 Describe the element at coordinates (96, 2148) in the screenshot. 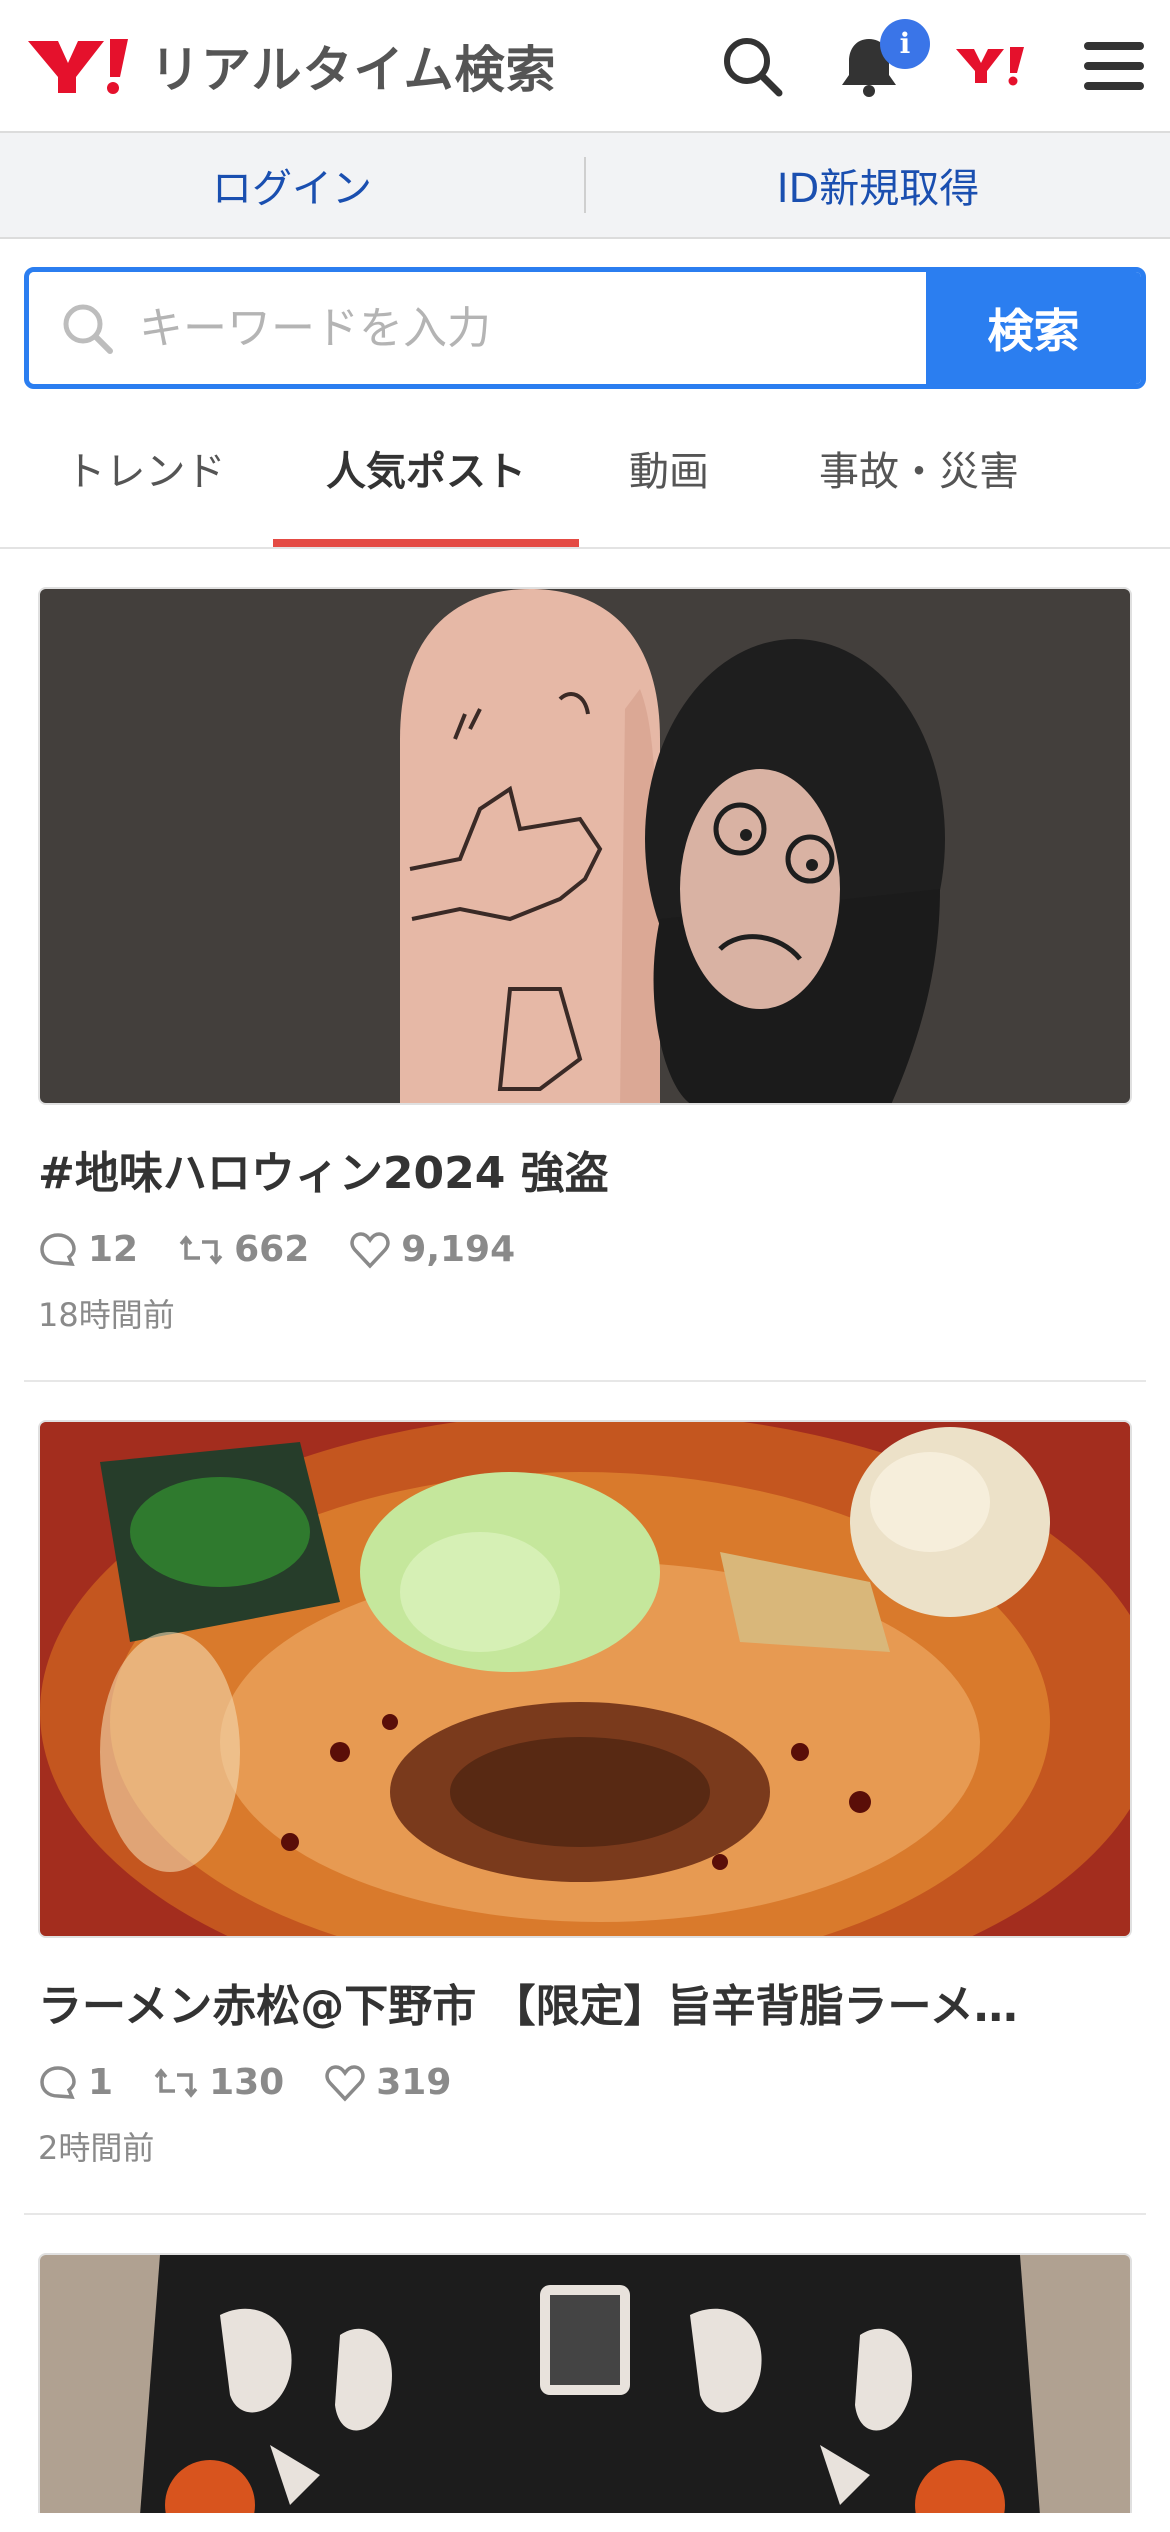

I see `post-time: 2時間前` at that location.